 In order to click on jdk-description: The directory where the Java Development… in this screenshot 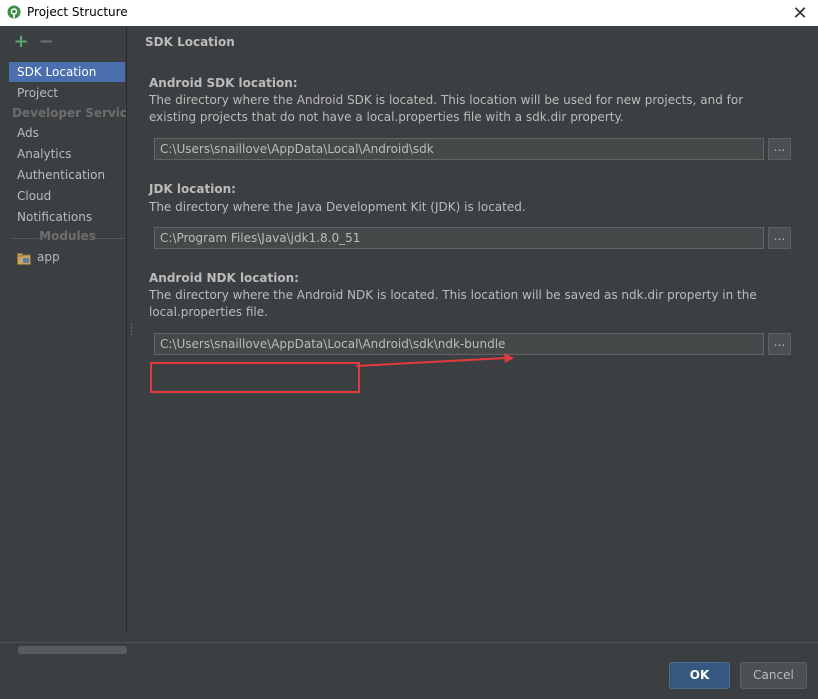, I will do `click(337, 207)`.